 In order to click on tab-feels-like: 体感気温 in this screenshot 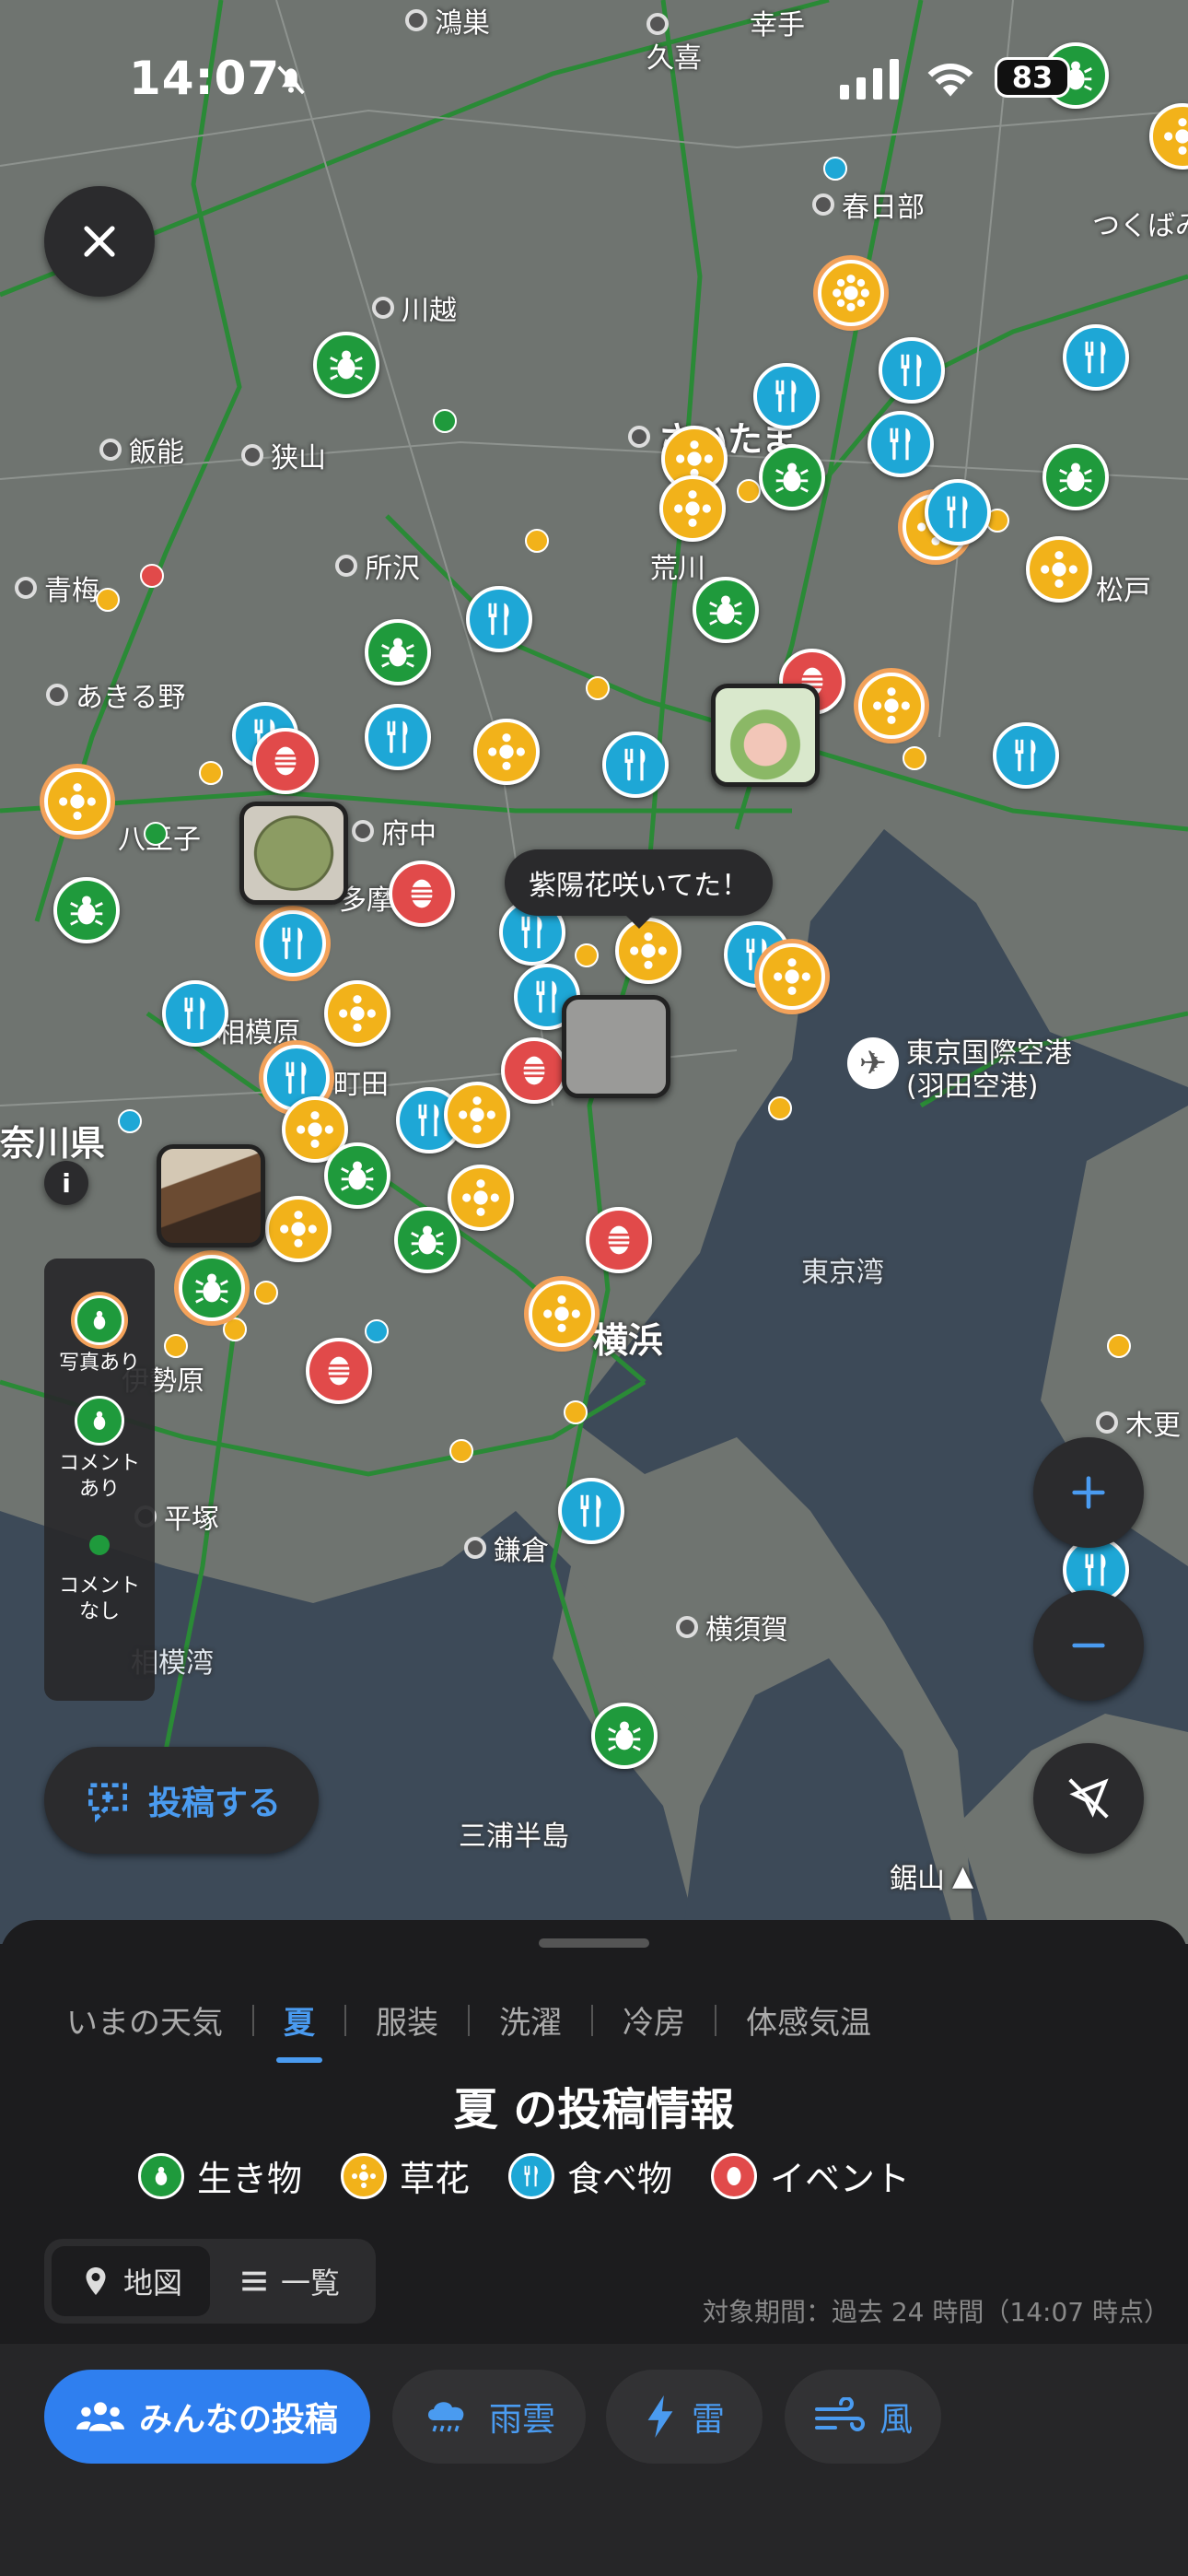, I will do `click(808, 2020)`.